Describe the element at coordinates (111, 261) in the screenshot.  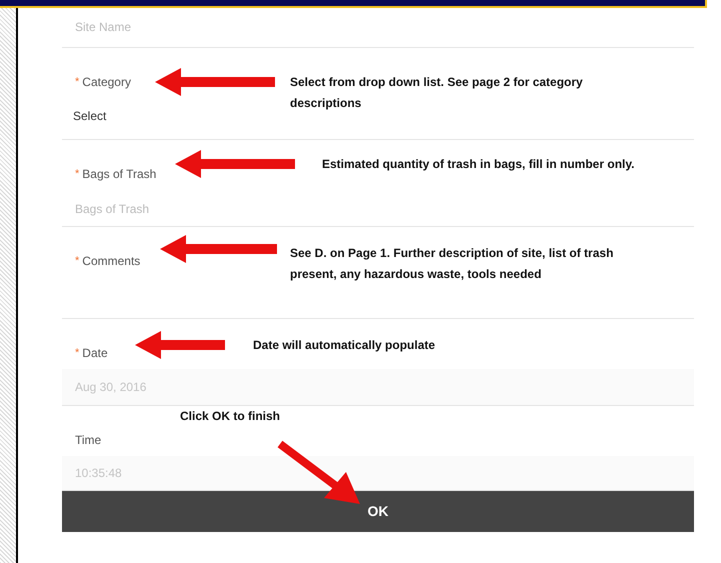
I see `field-label: Comments` at that location.